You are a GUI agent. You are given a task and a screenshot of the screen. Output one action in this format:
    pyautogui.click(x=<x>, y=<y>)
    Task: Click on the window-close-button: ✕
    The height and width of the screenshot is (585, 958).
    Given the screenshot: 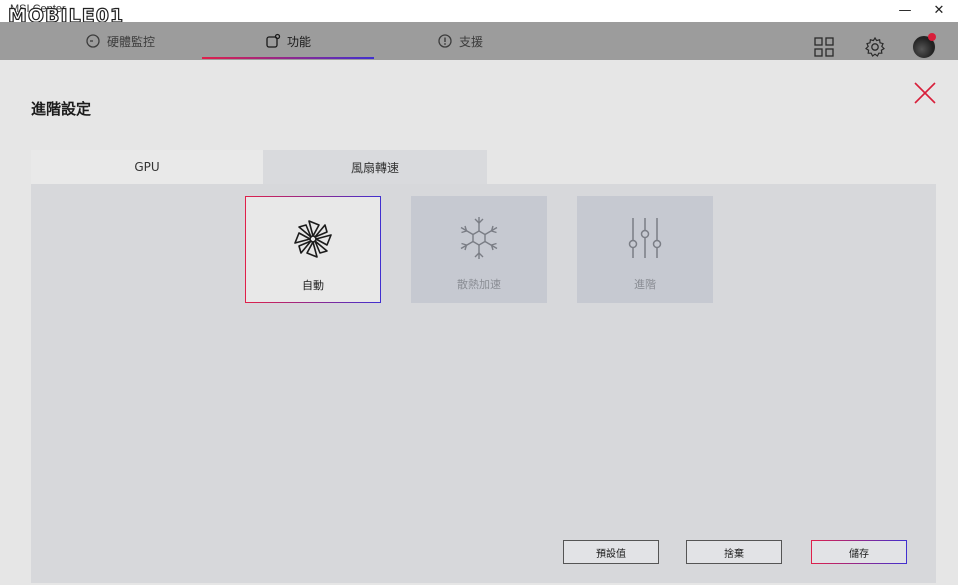 What is the action you would take?
    pyautogui.click(x=939, y=11)
    